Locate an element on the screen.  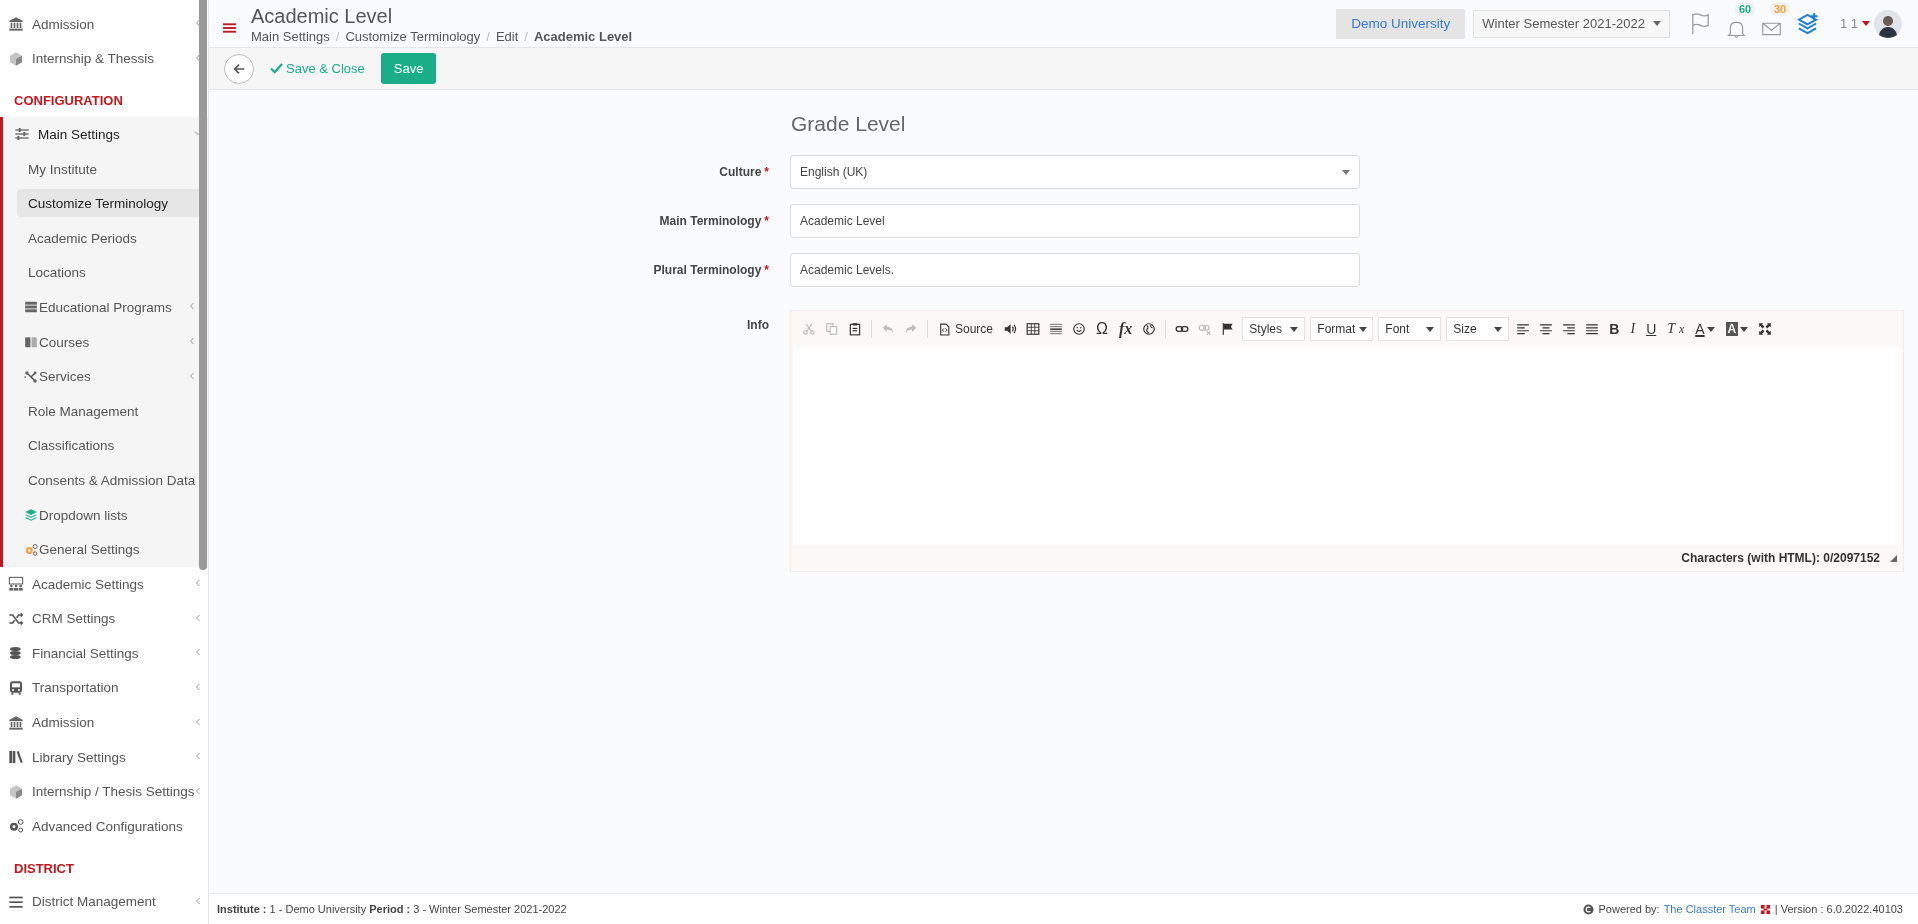
books-icon is located at coordinates (16, 757).